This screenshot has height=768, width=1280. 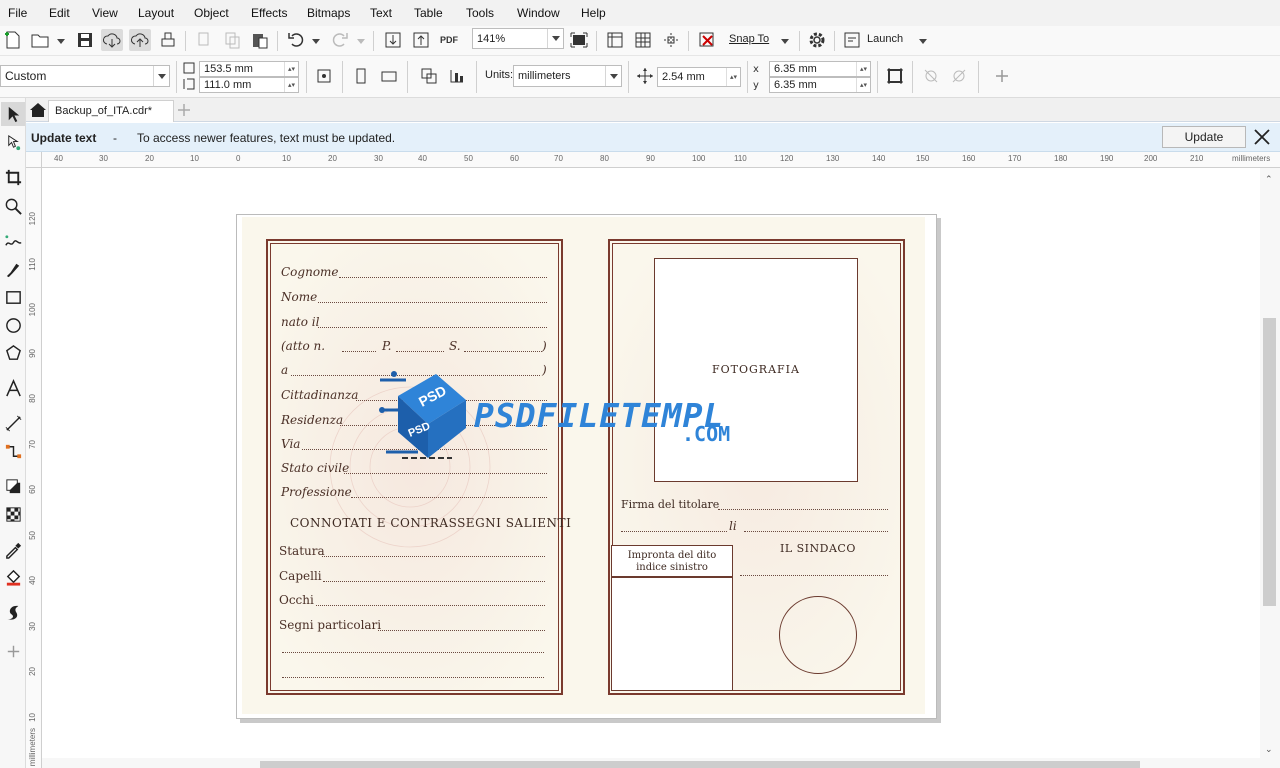 I want to click on bleed-icon, so click(x=895, y=76).